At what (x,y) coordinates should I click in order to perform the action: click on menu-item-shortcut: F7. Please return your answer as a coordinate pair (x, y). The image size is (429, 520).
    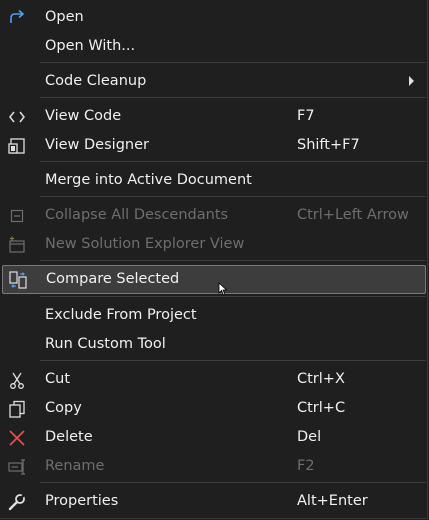
    Looking at the image, I should click on (306, 116).